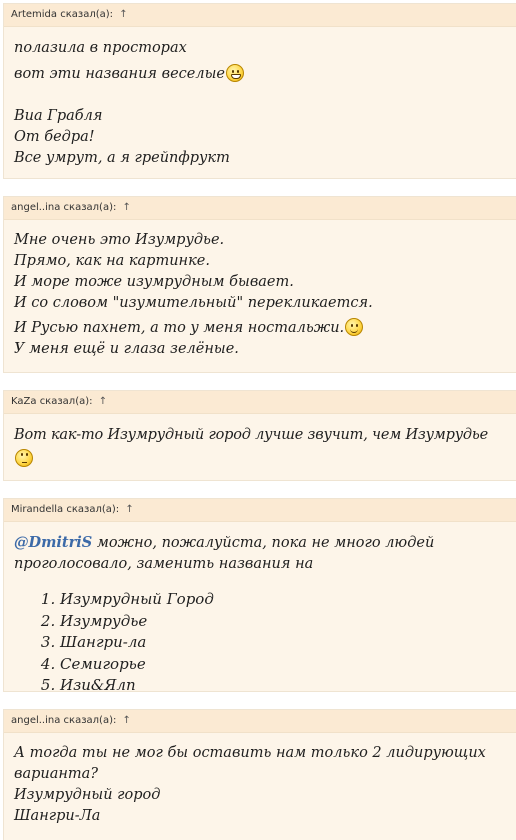  I want to click on quote-line: И море тоже изумрудным бывает., so click(154, 282).